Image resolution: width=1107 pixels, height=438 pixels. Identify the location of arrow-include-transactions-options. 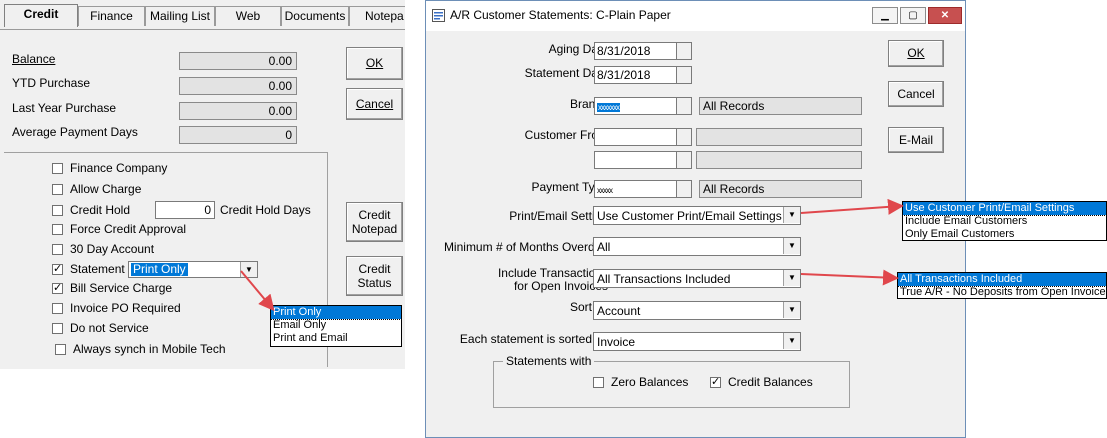
(849, 277).